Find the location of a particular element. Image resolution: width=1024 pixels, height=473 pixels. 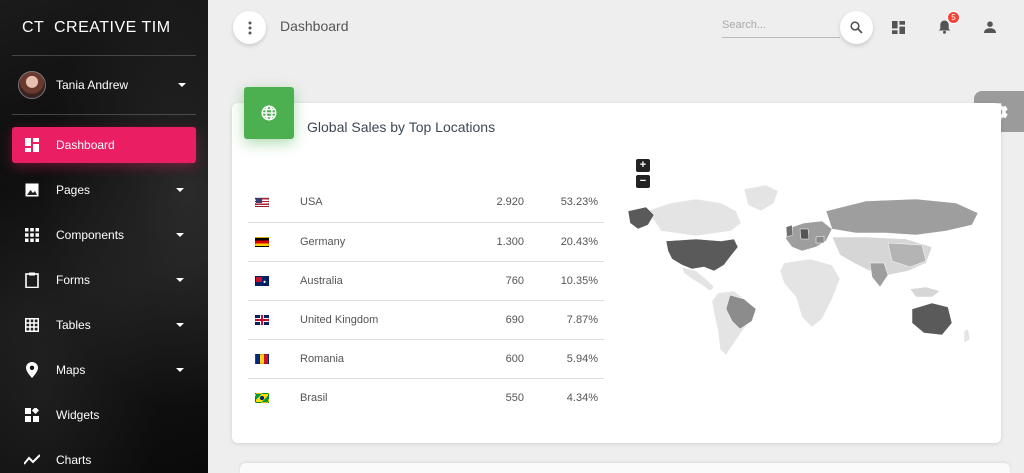

sales-percent: 7.87% is located at coordinates (564, 320).